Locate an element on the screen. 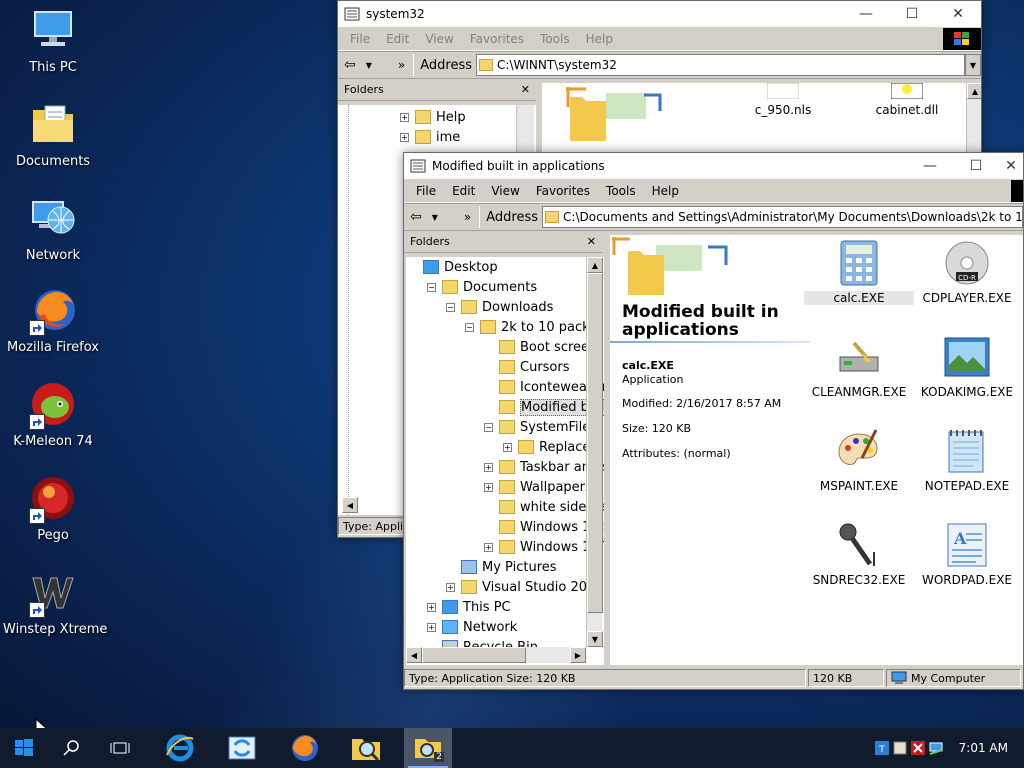  tree-item-ime: + ime is located at coordinates (430, 137).